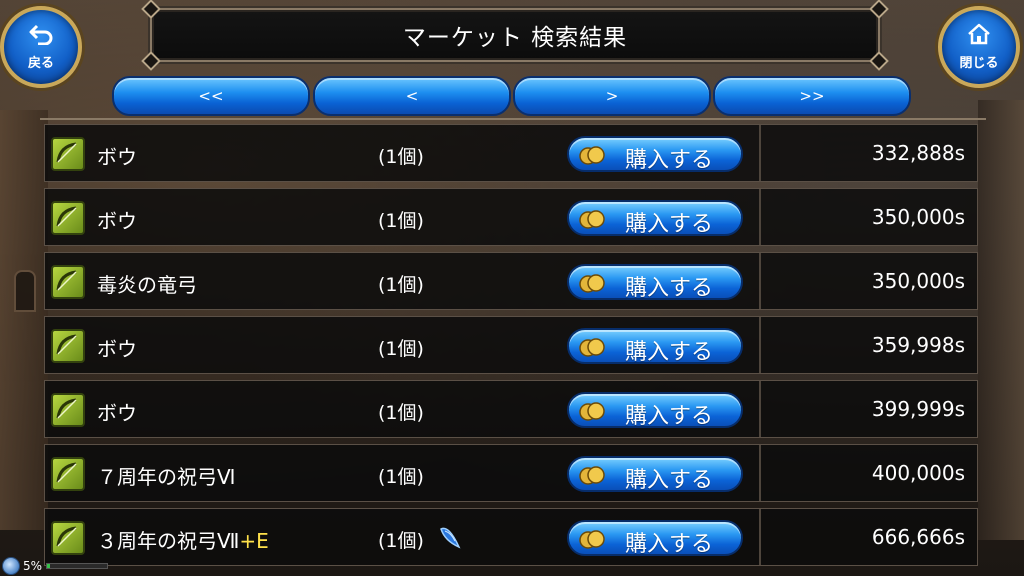 The width and height of the screenshot is (1024, 576). I want to click on item-name-text: ３周年の祝弓Ⅶ, so click(168, 541).